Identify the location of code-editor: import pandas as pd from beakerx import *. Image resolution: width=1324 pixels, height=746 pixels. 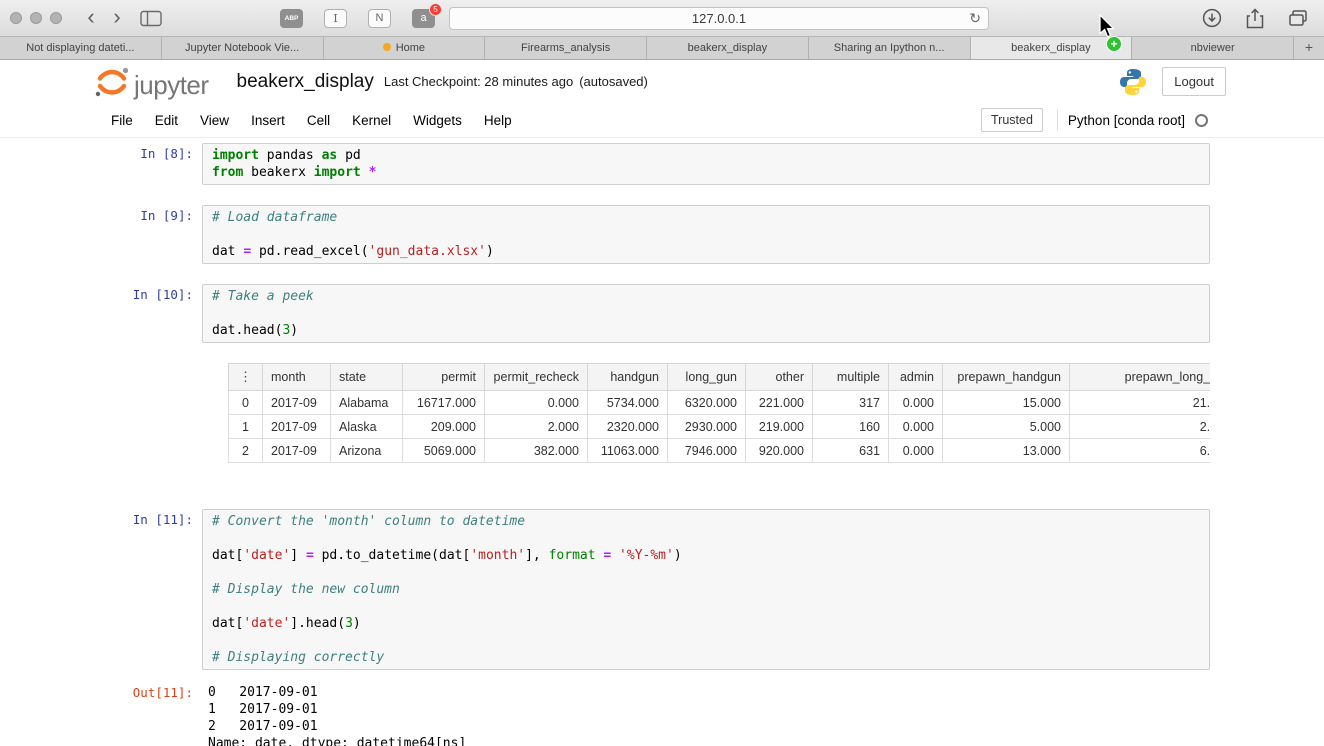
(706, 164).